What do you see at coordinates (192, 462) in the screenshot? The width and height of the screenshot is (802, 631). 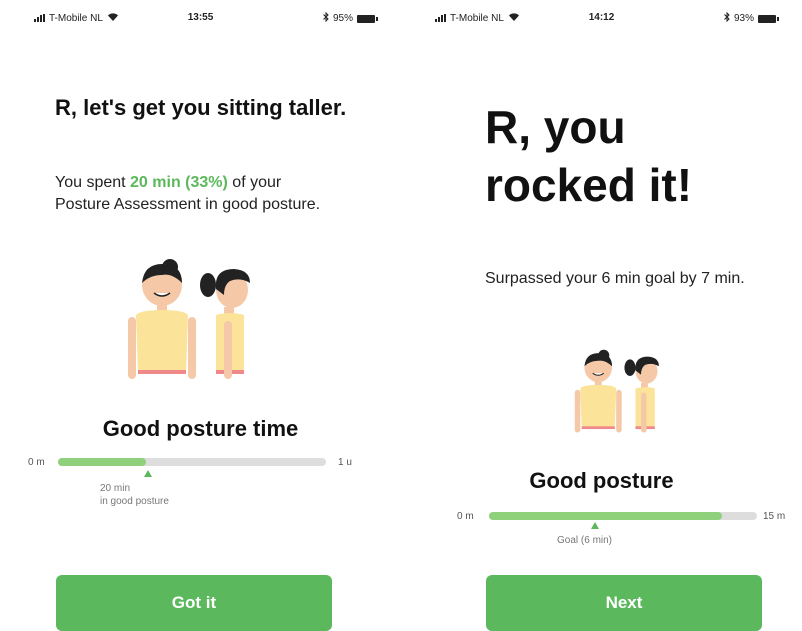 I see `posture-time-progress` at bounding box center [192, 462].